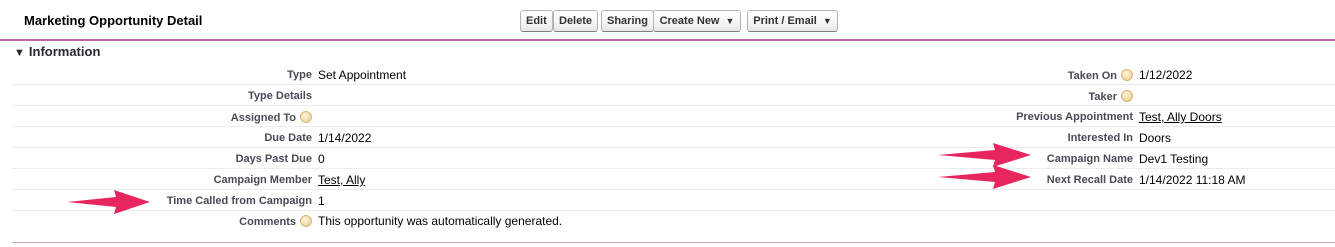 This screenshot has width=1335, height=247. What do you see at coordinates (1166, 75) in the screenshot?
I see `field-value-taken-on: 1/12/2022` at bounding box center [1166, 75].